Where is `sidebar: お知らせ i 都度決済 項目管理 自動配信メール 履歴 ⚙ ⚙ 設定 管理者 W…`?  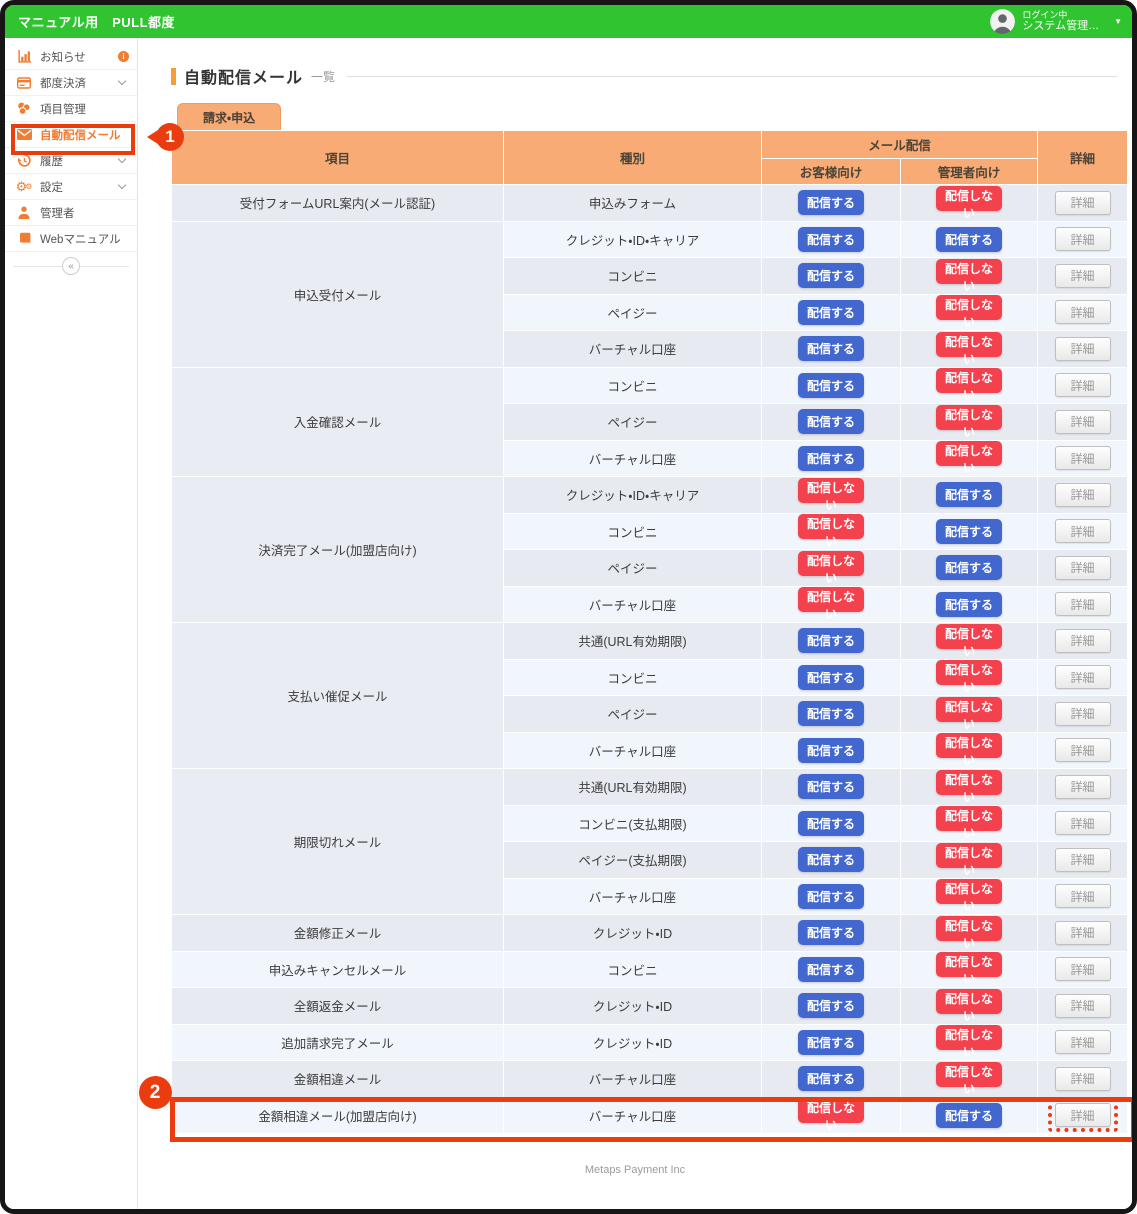 sidebar: お知らせ i 都度決済 項目管理 自動配信メール 履歴 ⚙ ⚙ 設定 管理者 W… is located at coordinates (71, 623).